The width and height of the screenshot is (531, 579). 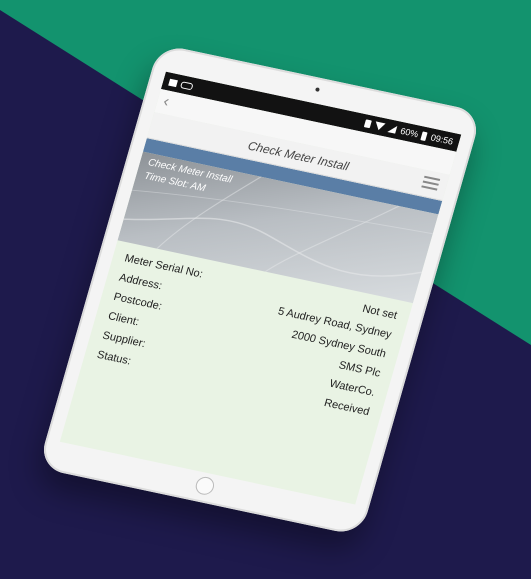 What do you see at coordinates (205, 486) in the screenshot?
I see `home-button` at bounding box center [205, 486].